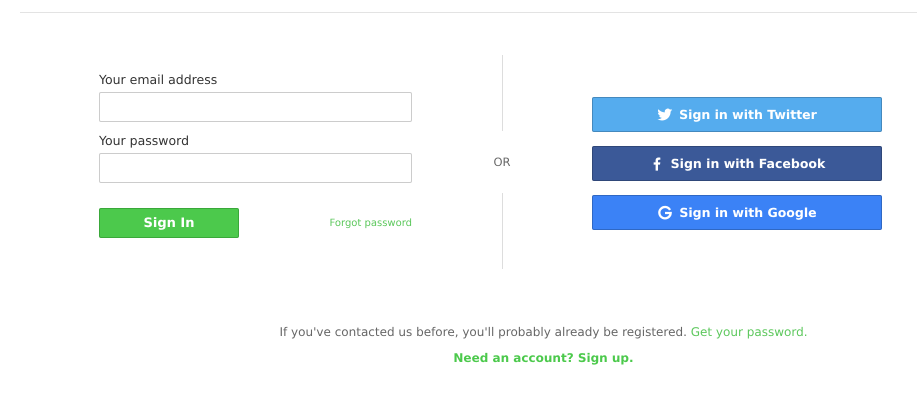 The image size is (917, 409). What do you see at coordinates (169, 223) in the screenshot?
I see `sign-in-button: Sign In` at bounding box center [169, 223].